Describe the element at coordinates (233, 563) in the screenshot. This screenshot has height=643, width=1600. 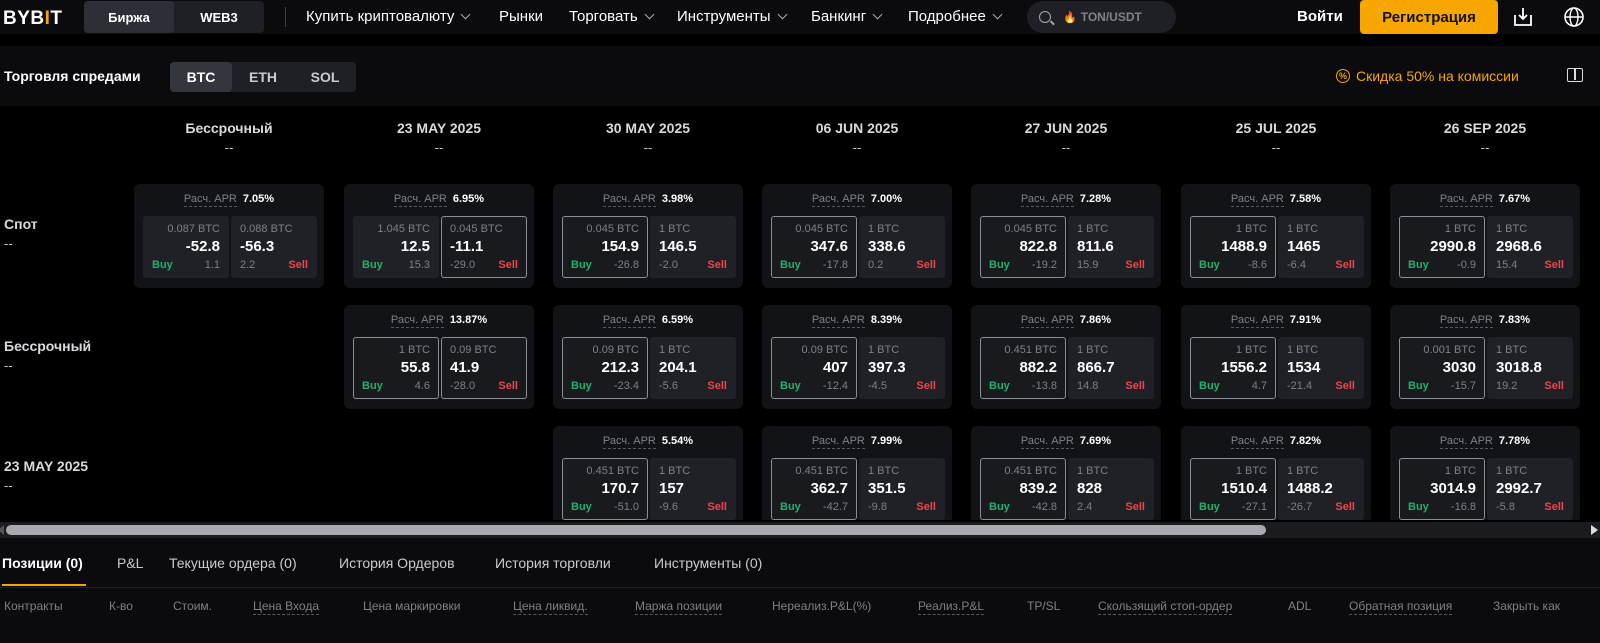
I see `tab-open-orders: Текущие ордера (0)` at that location.